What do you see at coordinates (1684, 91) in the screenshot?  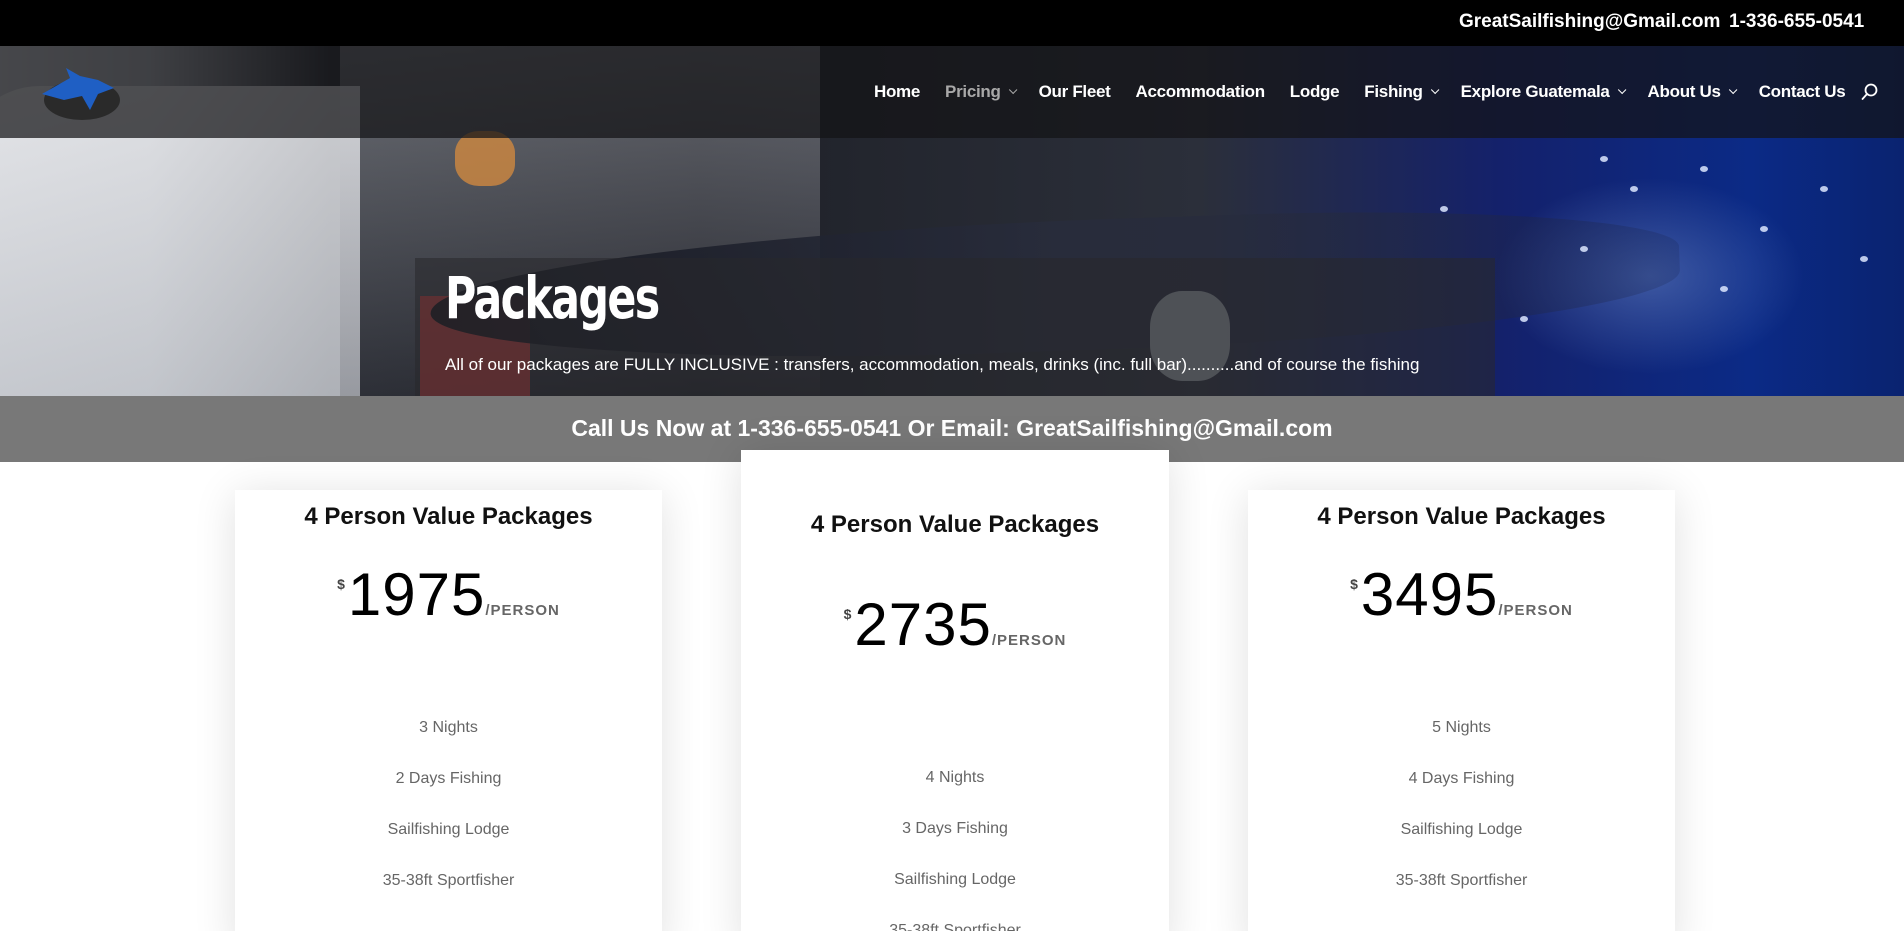 I see `nav-label: About Us` at bounding box center [1684, 91].